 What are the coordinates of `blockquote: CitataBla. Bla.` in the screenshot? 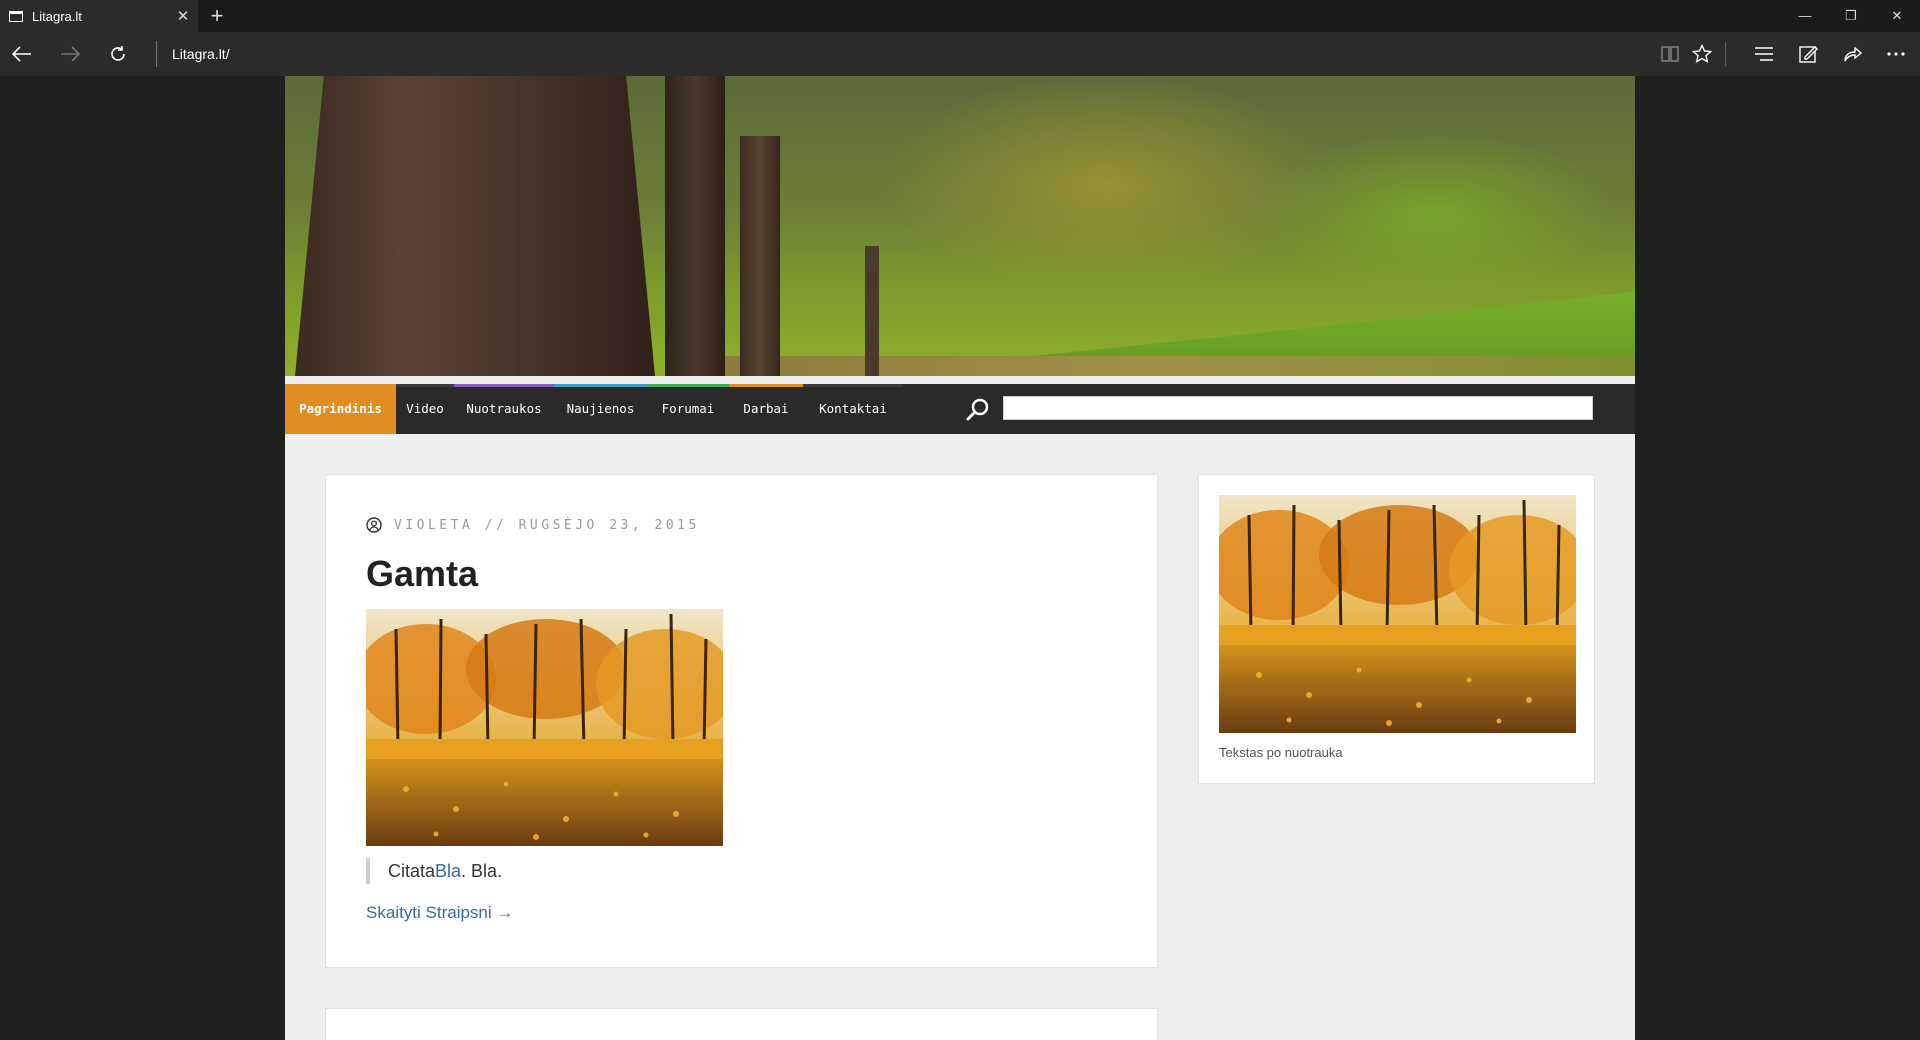 It's located at (434, 871).